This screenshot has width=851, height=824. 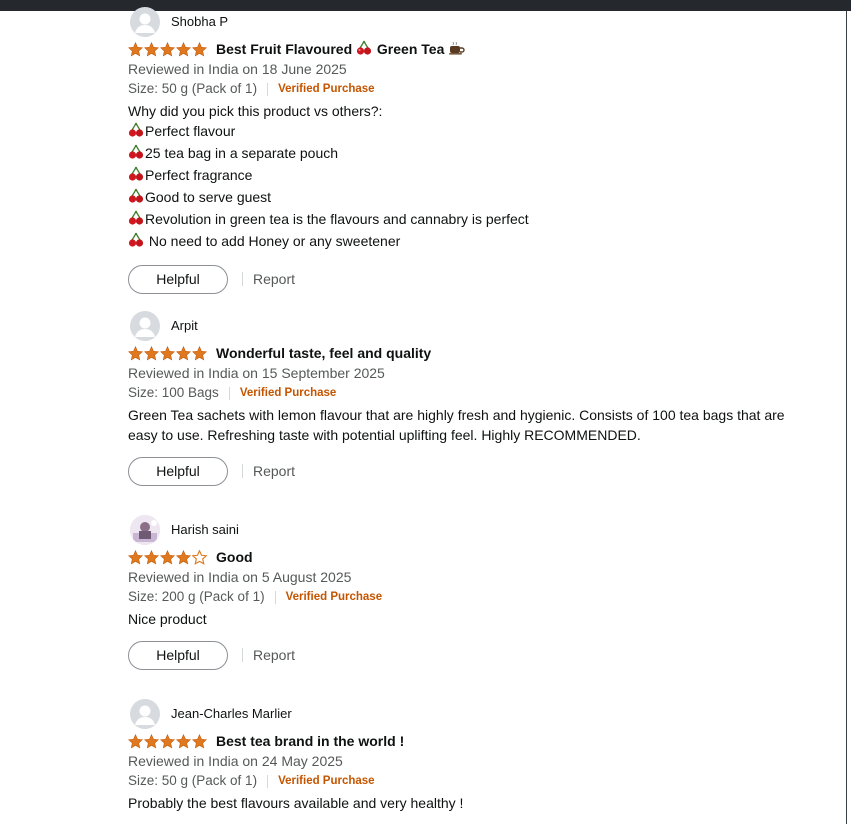 I want to click on review-body-line: Perfect flavour, so click(x=478, y=132).